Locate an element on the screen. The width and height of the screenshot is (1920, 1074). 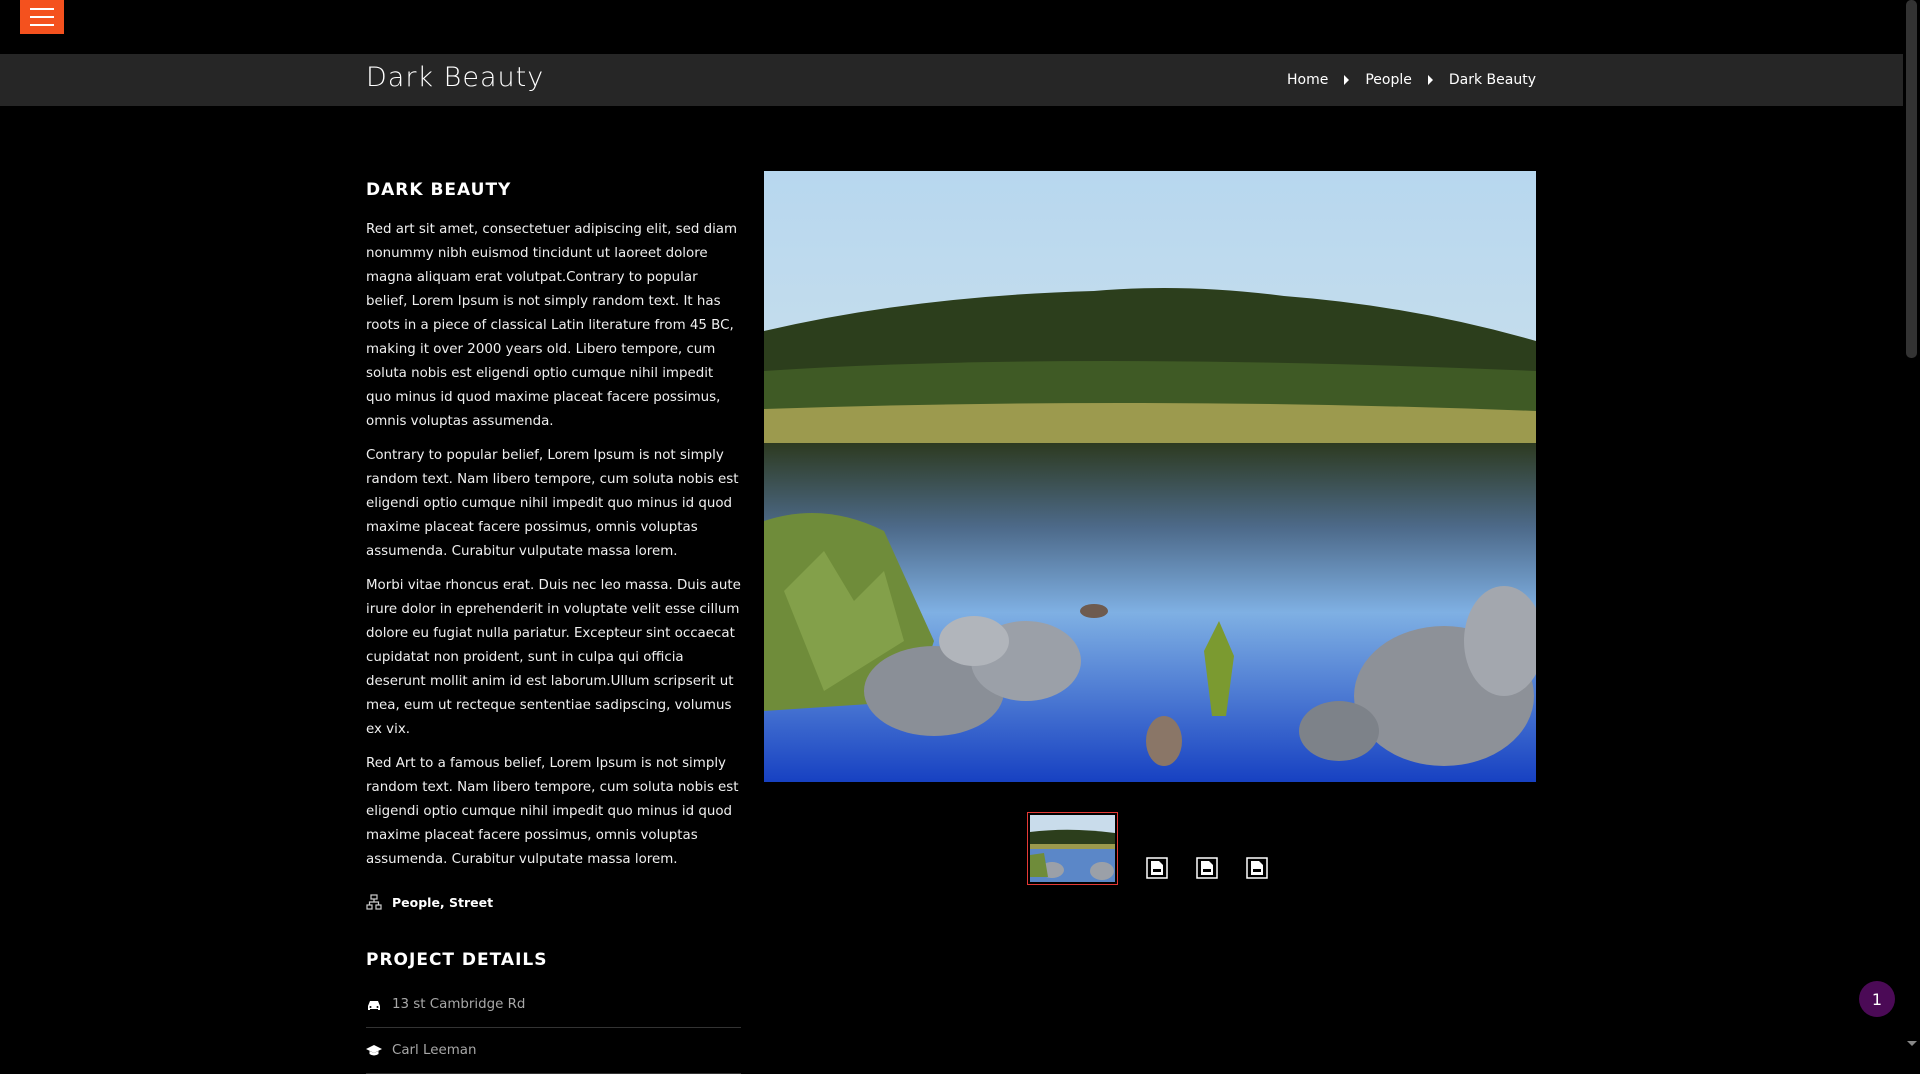
page-title: Dark Beauty is located at coordinates (455, 77).